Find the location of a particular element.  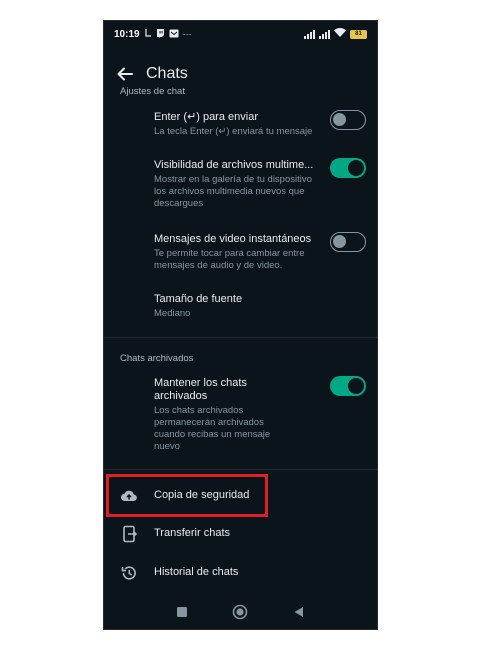

status-time: 10:19 is located at coordinates (127, 34).